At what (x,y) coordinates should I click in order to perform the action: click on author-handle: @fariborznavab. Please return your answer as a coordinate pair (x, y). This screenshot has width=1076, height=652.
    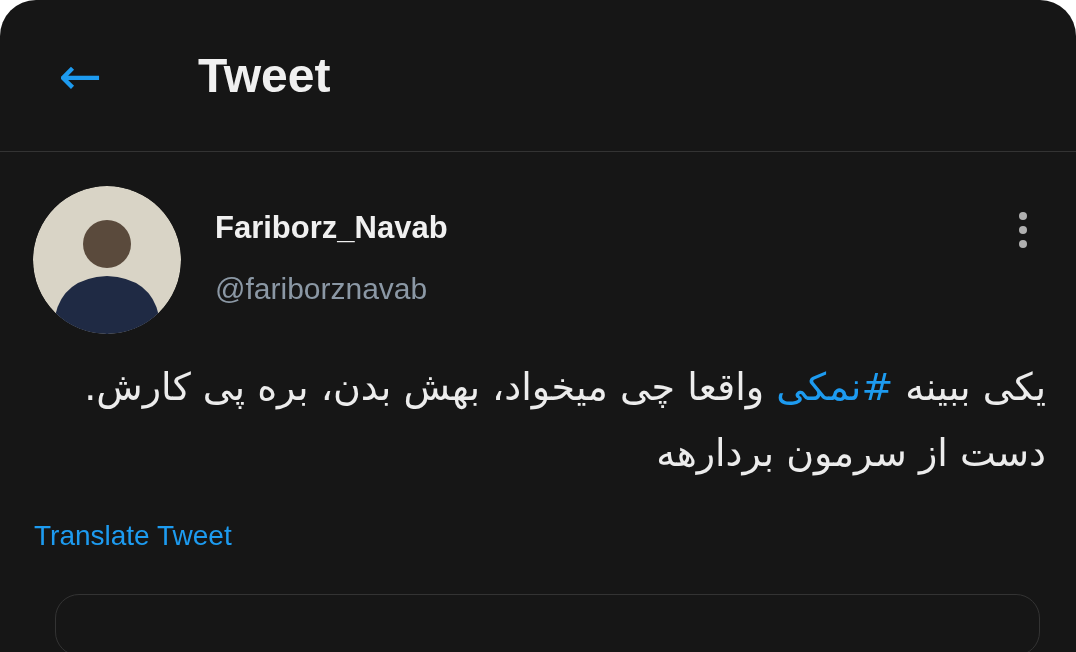
    Looking at the image, I should click on (615, 289).